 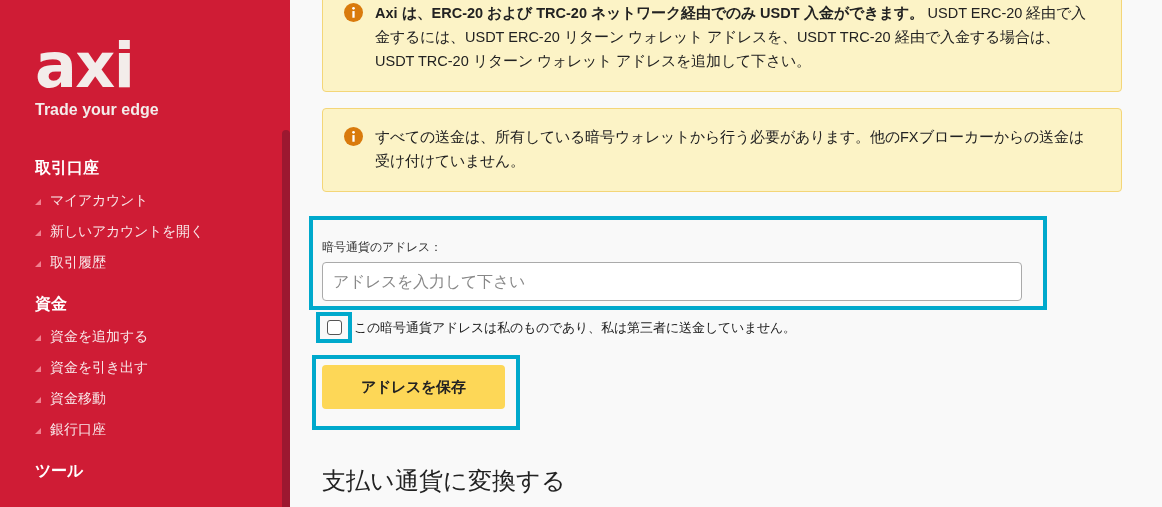 I want to click on scrollbar, so click(x=286, y=318).